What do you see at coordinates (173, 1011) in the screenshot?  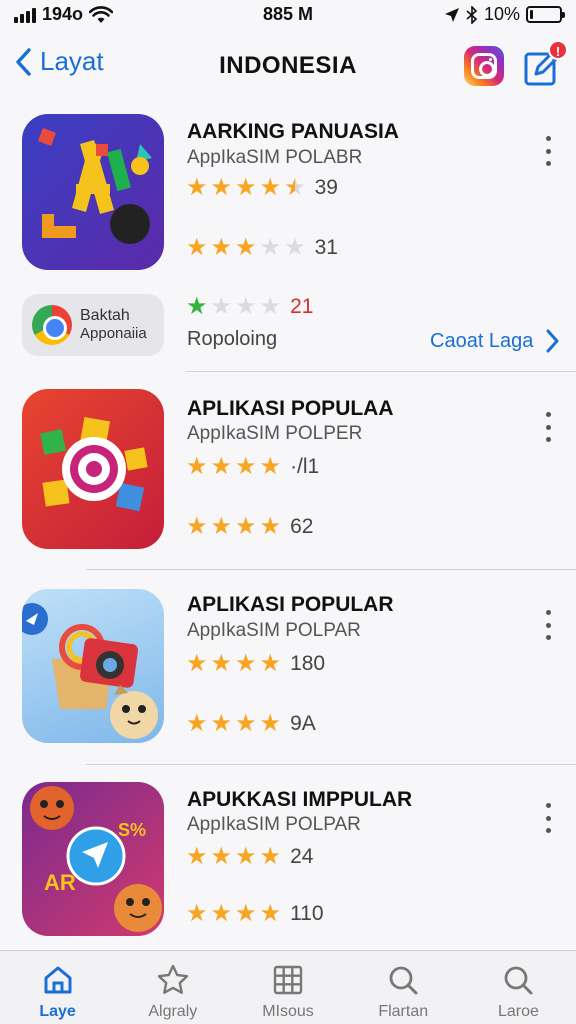 I see `tab-label: Algraly` at bounding box center [173, 1011].